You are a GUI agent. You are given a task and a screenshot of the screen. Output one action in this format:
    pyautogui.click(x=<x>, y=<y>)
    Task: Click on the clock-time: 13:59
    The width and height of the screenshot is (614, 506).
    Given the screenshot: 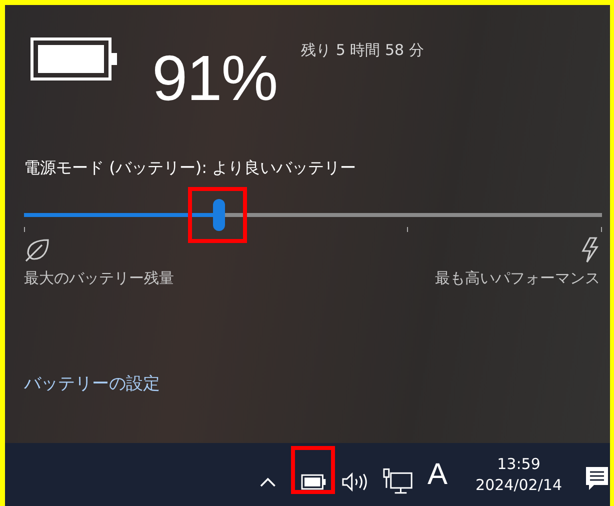 What is the action you would take?
    pyautogui.click(x=518, y=464)
    